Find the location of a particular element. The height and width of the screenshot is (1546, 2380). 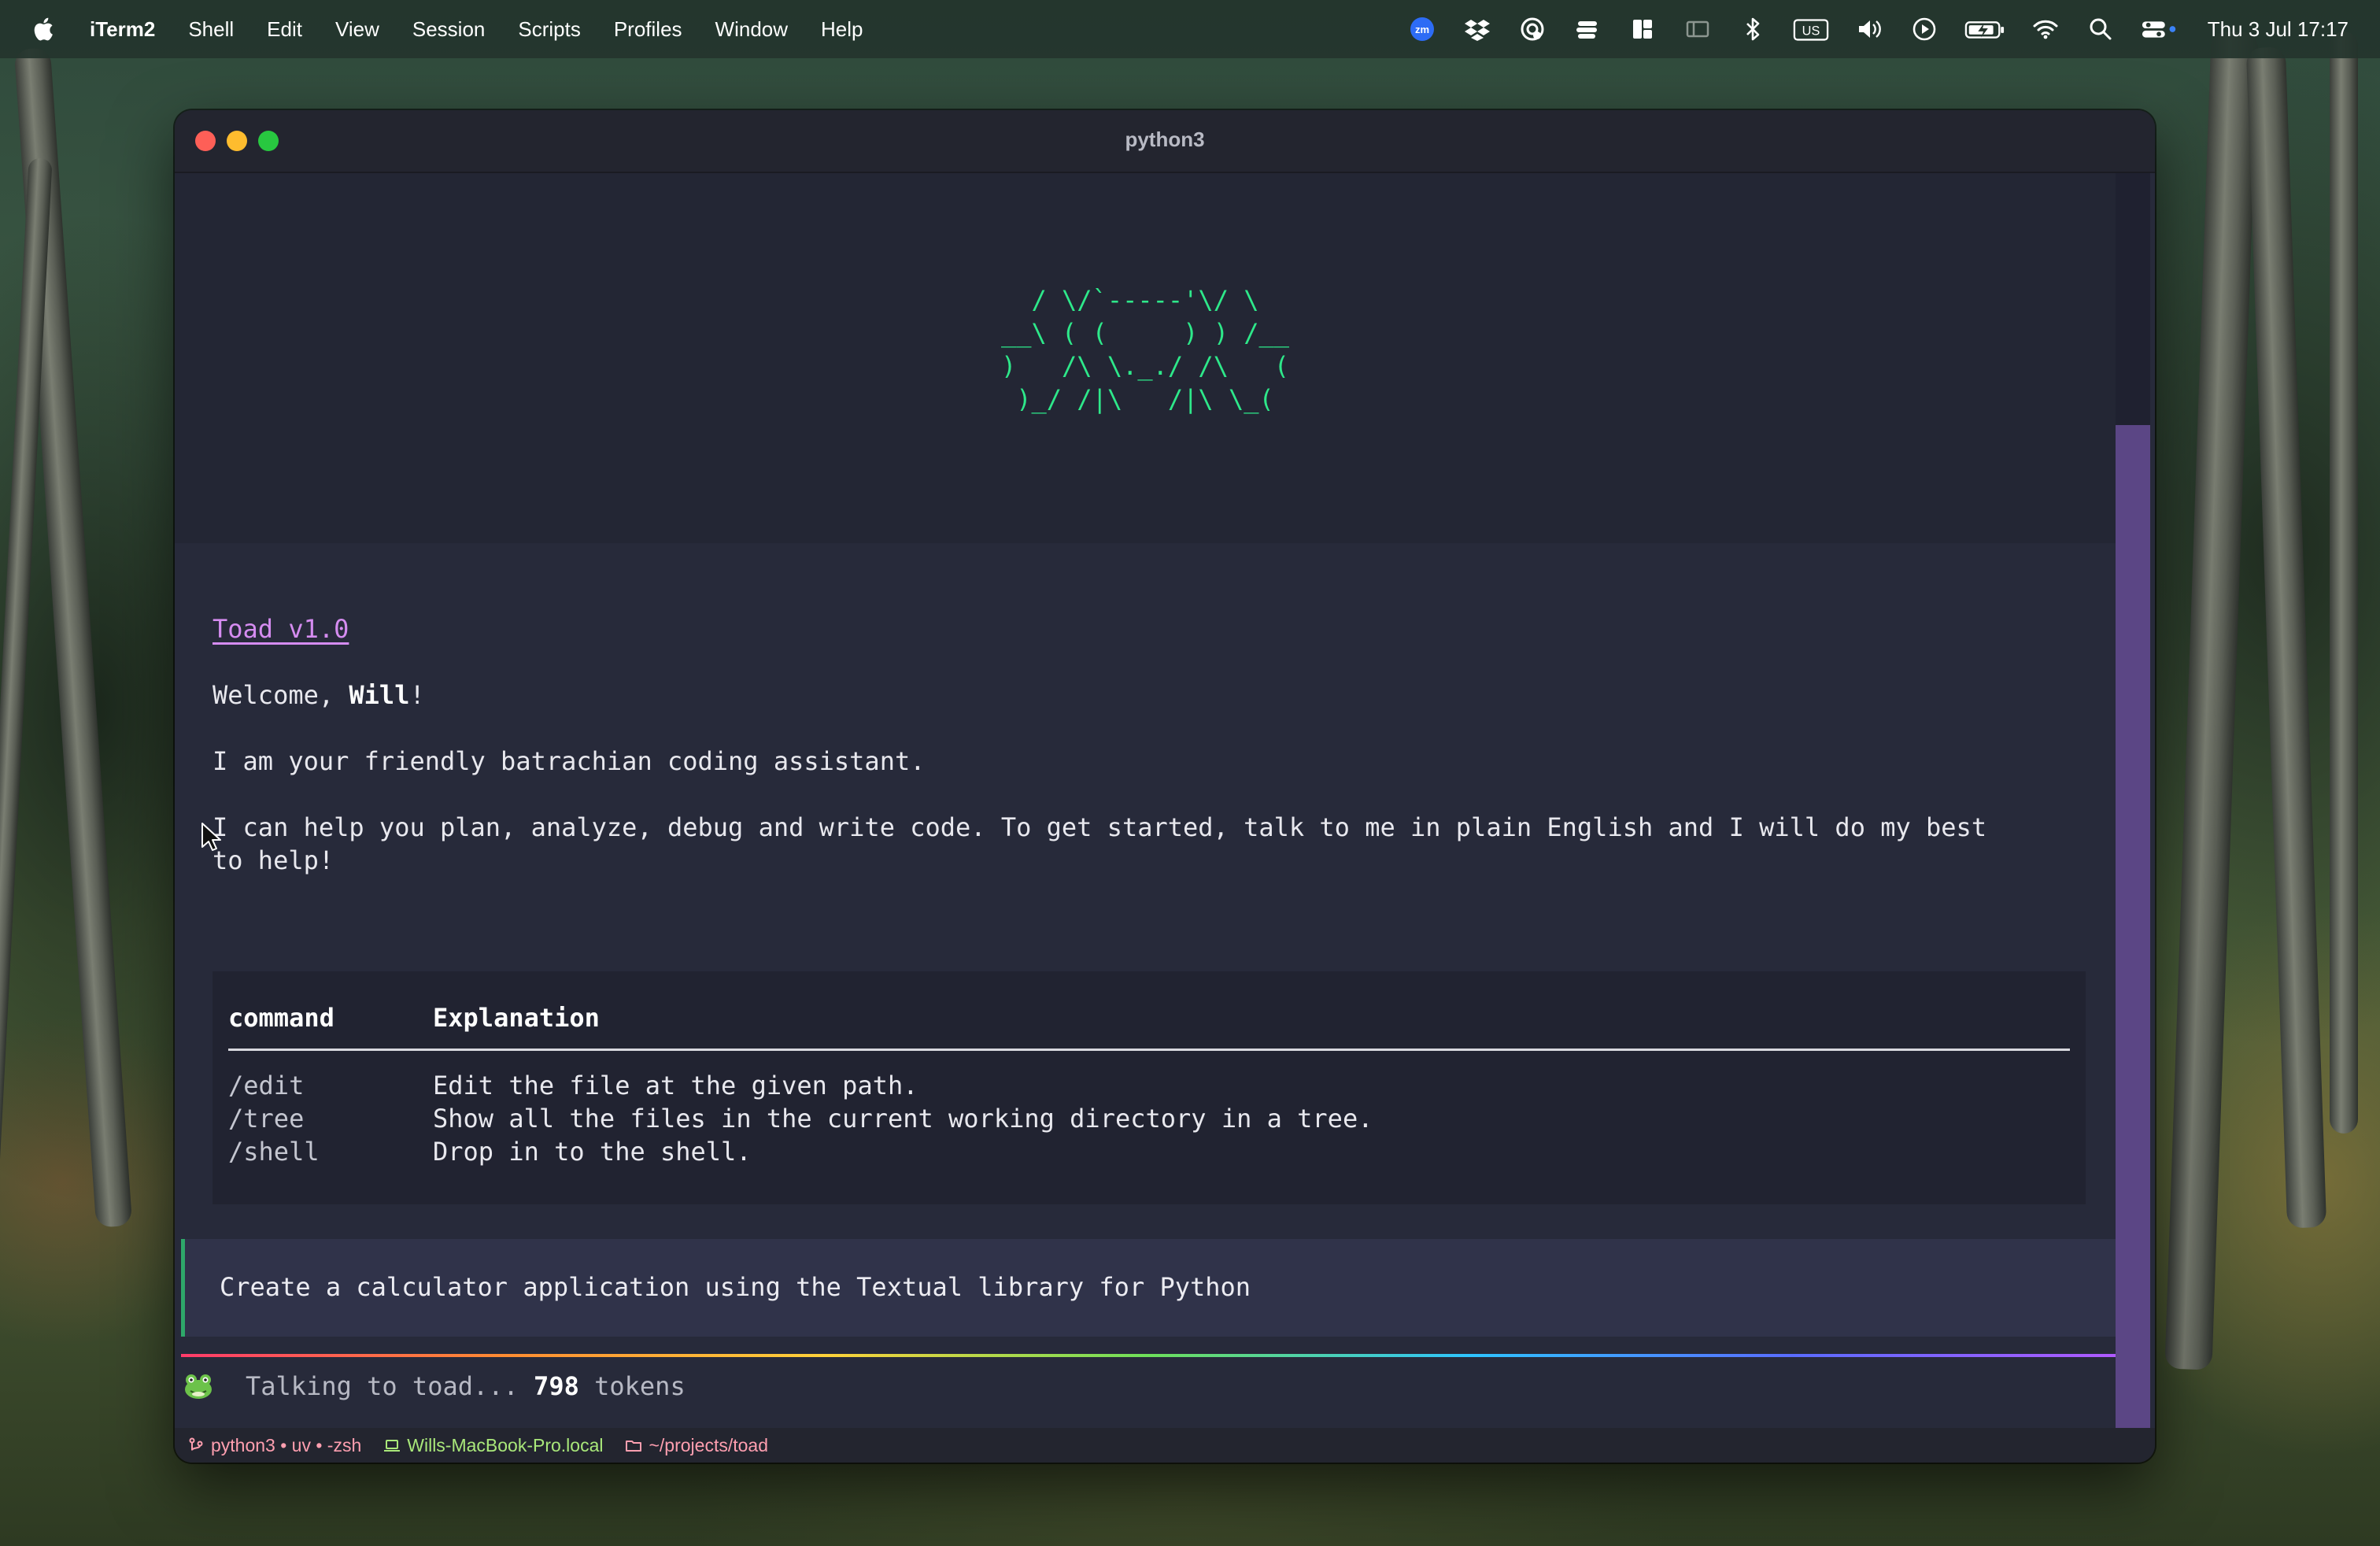

welcome-name: Will is located at coordinates (379, 695).